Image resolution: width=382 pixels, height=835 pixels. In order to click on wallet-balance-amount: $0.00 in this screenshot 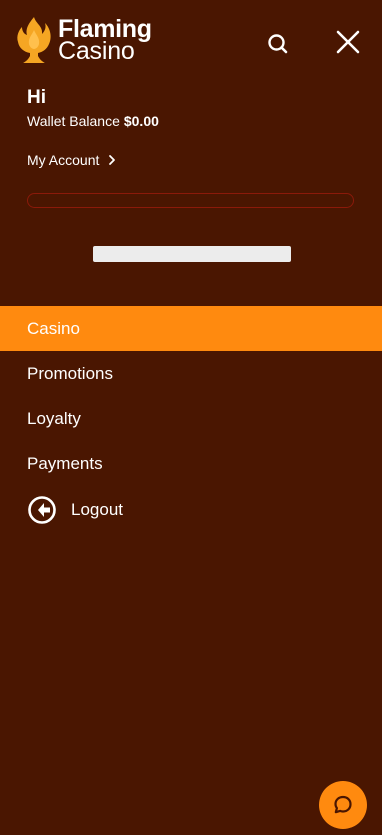, I will do `click(141, 121)`.